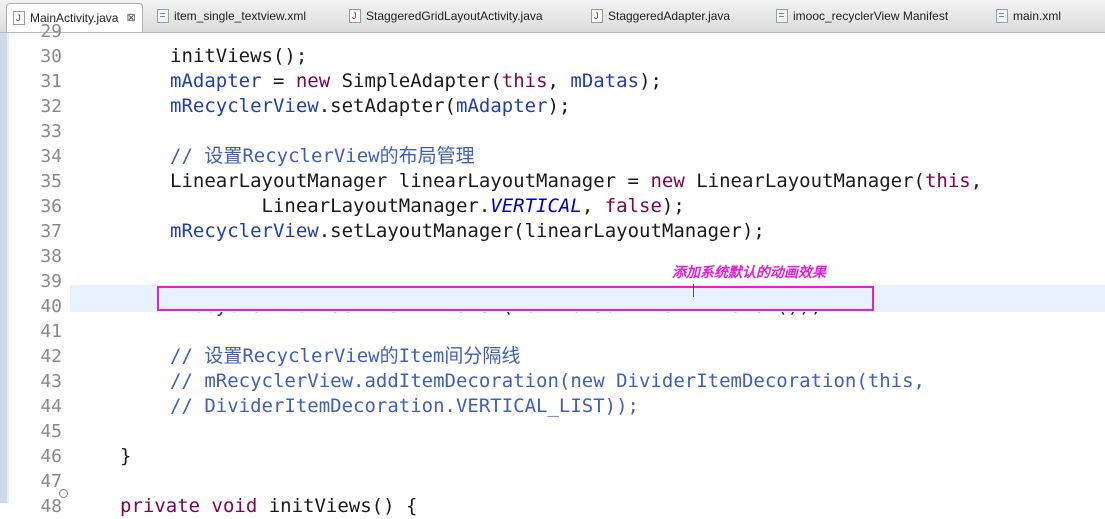 The width and height of the screenshot is (1105, 519). I want to click on code-token: void, so click(234, 506).